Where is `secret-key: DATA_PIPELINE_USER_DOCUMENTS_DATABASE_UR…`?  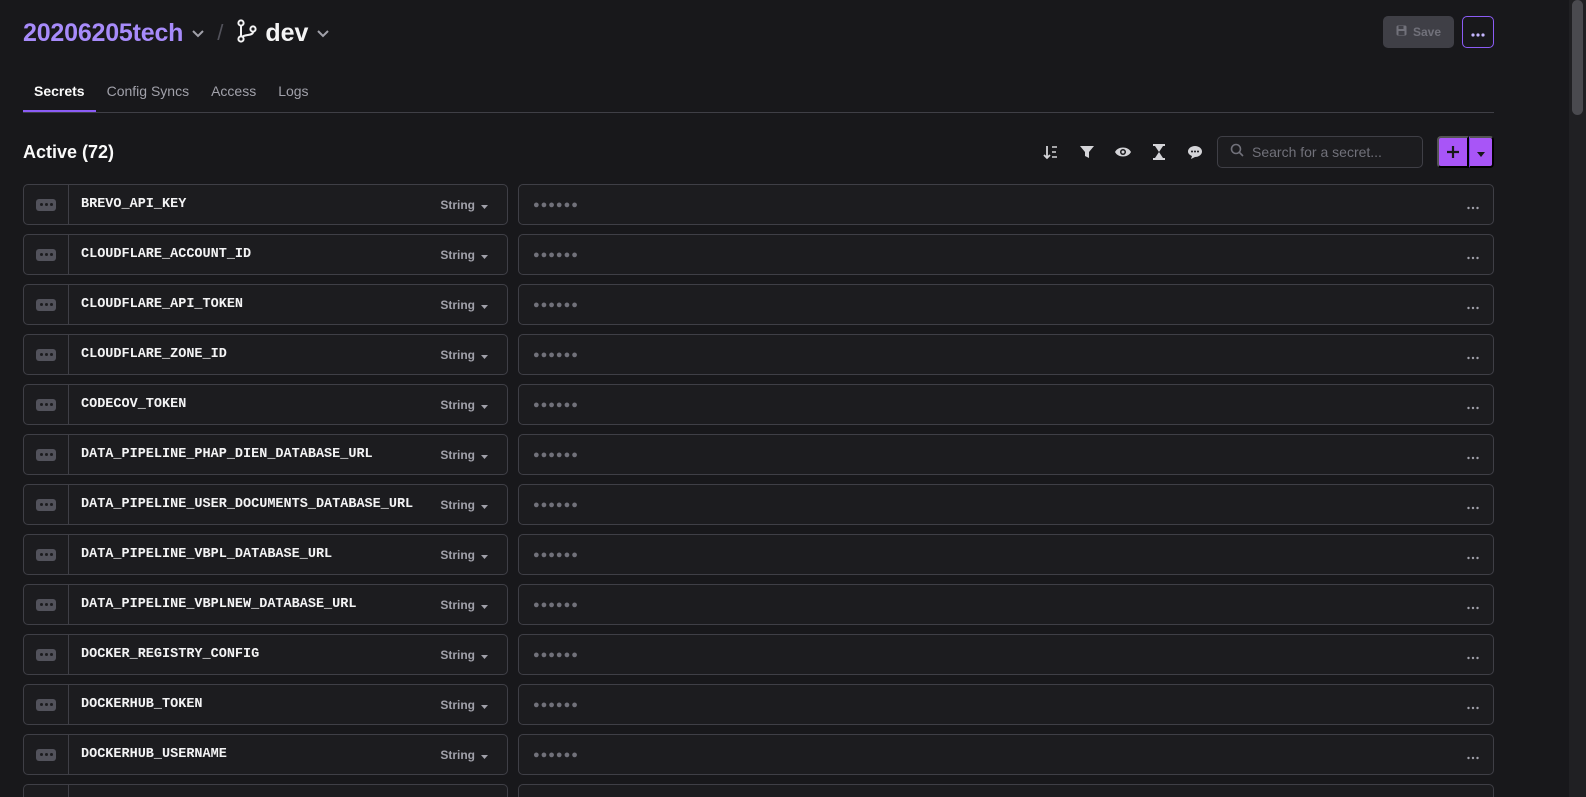 secret-key: DATA_PIPELINE_USER_DOCUMENTS_DATABASE_UR… is located at coordinates (260, 504).